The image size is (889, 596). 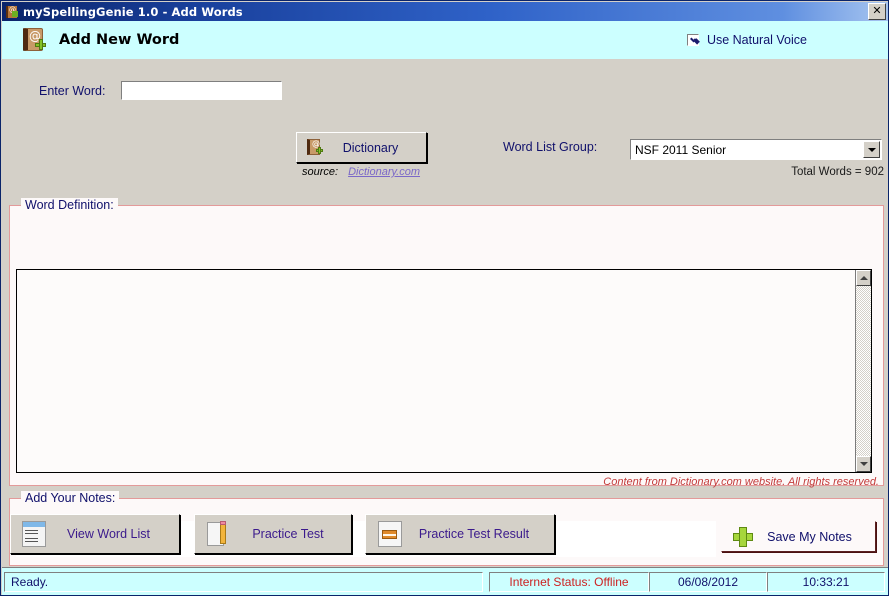 What do you see at coordinates (837, 172) in the screenshot?
I see `total-words-label: Total Words = 902` at bounding box center [837, 172].